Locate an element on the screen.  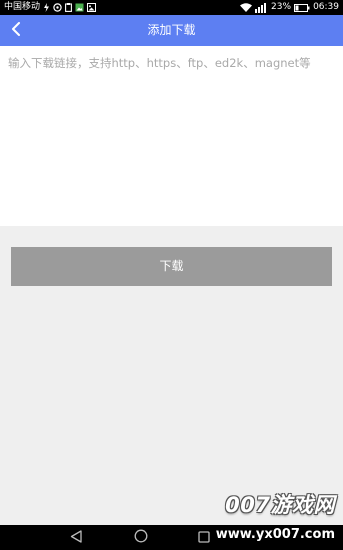
page-title: 添加下载 is located at coordinates (171, 30).